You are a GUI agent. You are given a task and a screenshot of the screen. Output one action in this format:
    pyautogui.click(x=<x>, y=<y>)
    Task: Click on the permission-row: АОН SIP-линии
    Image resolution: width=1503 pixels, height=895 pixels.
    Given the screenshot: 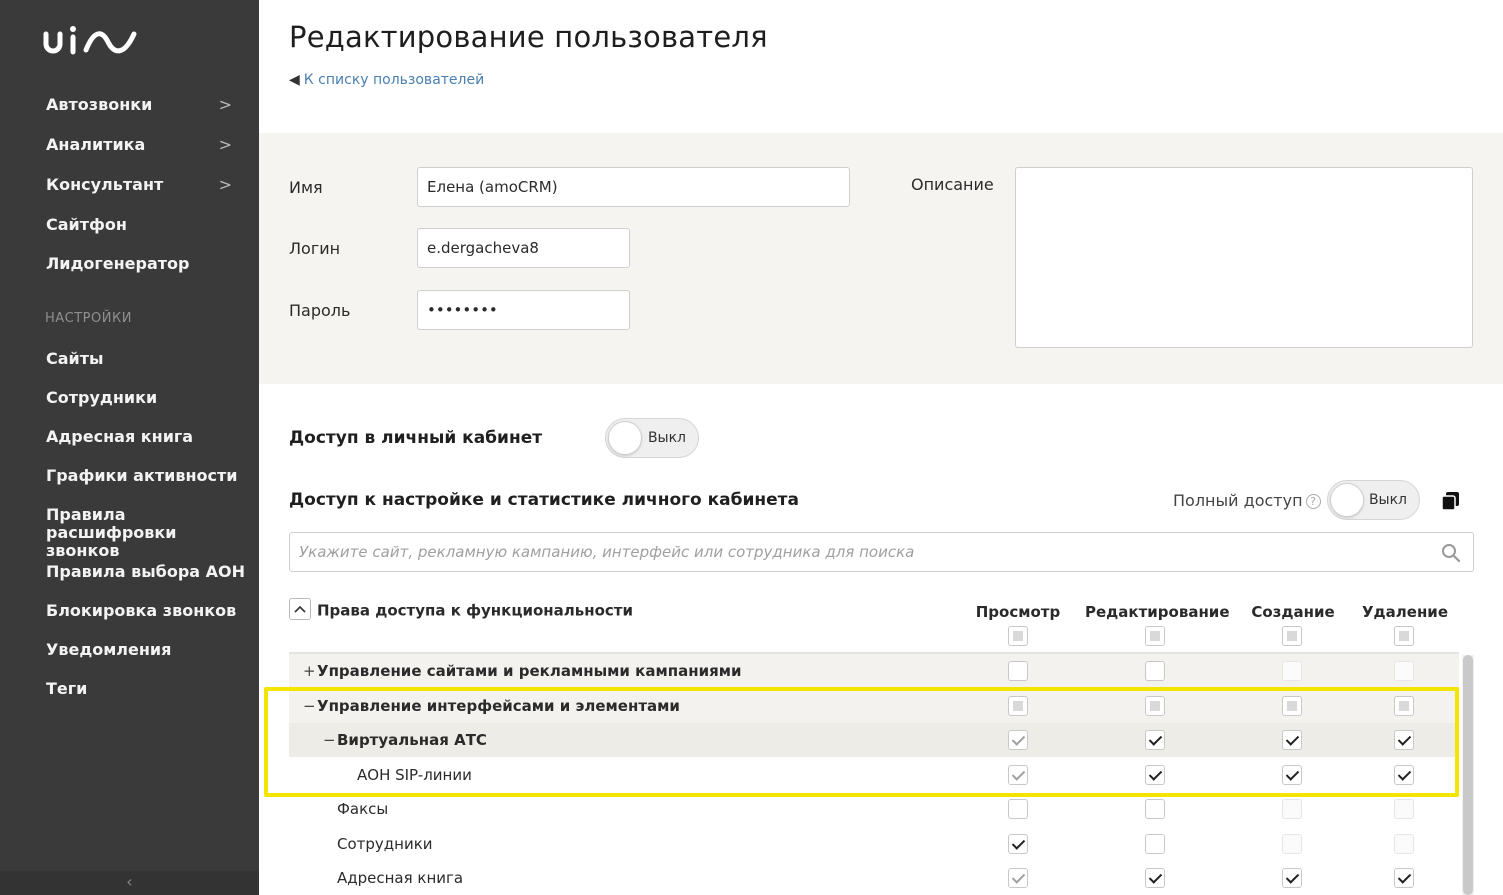 What is the action you would take?
    pyautogui.click(x=874, y=774)
    